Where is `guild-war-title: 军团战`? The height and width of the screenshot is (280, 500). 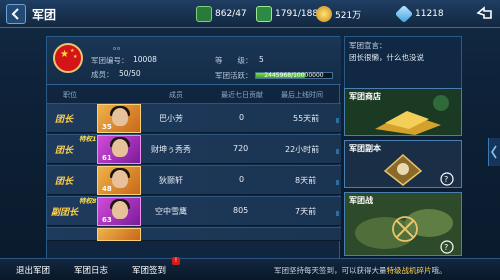
guild-war-title: 军团战 is located at coordinates (361, 200).